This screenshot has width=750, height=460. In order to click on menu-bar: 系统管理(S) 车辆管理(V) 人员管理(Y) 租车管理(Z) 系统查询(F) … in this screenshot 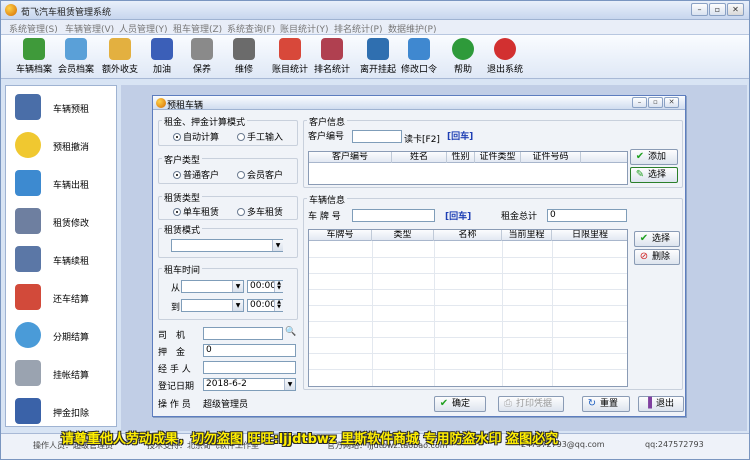, I will do `click(375, 27)`.